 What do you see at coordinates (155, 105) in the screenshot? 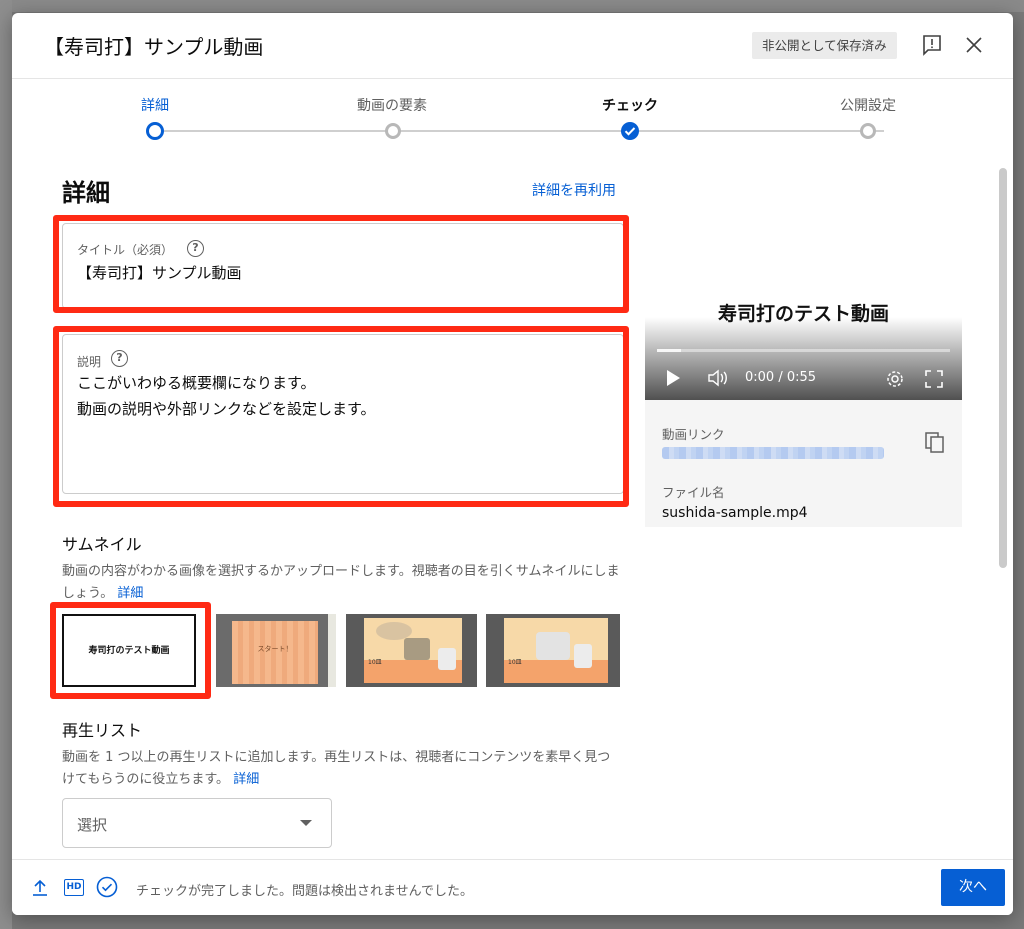
I see `step-details-label: 詳細` at bounding box center [155, 105].